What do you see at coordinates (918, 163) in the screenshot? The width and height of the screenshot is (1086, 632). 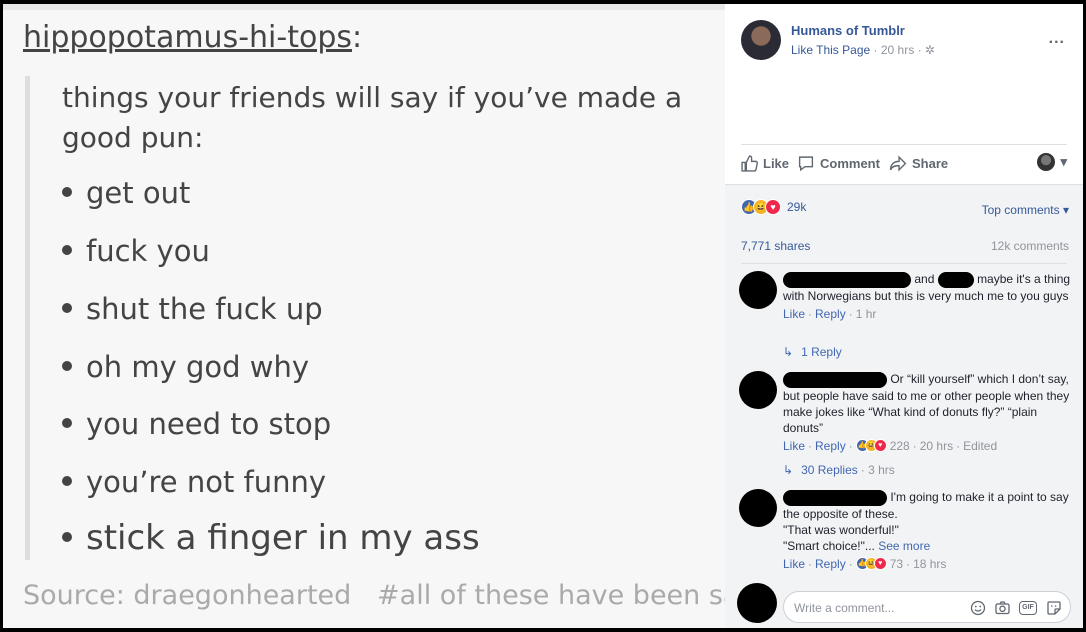 I see `share-button: Share` at bounding box center [918, 163].